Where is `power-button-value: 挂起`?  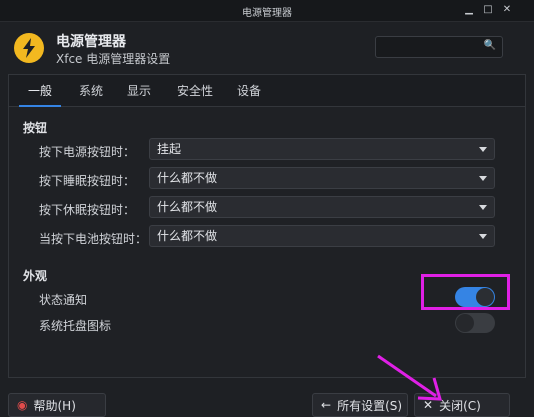 power-button-value: 挂起 is located at coordinates (169, 149).